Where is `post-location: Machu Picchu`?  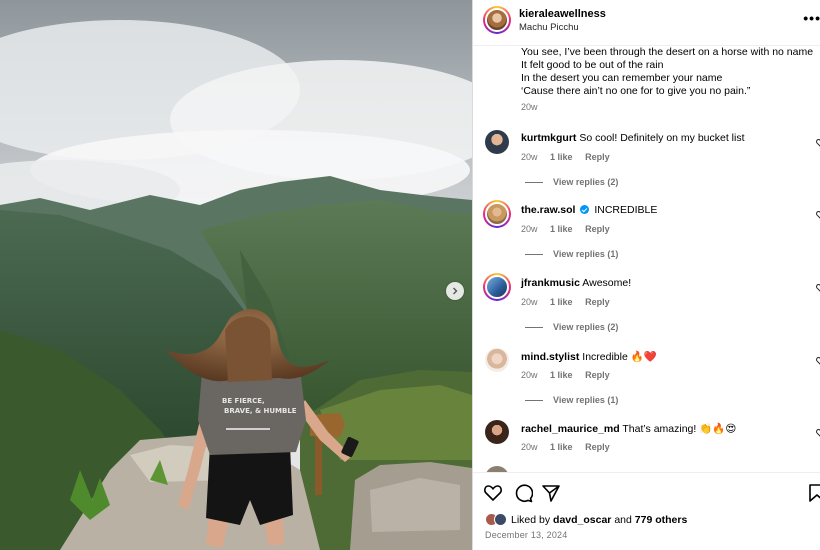 post-location: Machu Picchu is located at coordinates (549, 27).